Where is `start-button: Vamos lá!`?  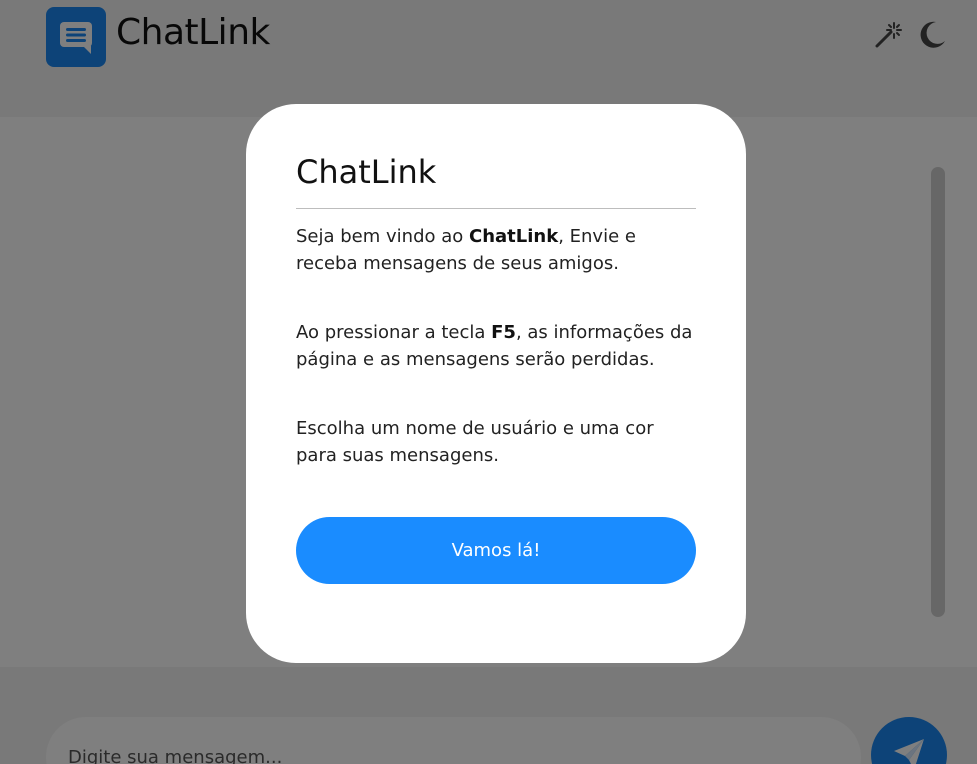
start-button: Vamos lá! is located at coordinates (496, 550).